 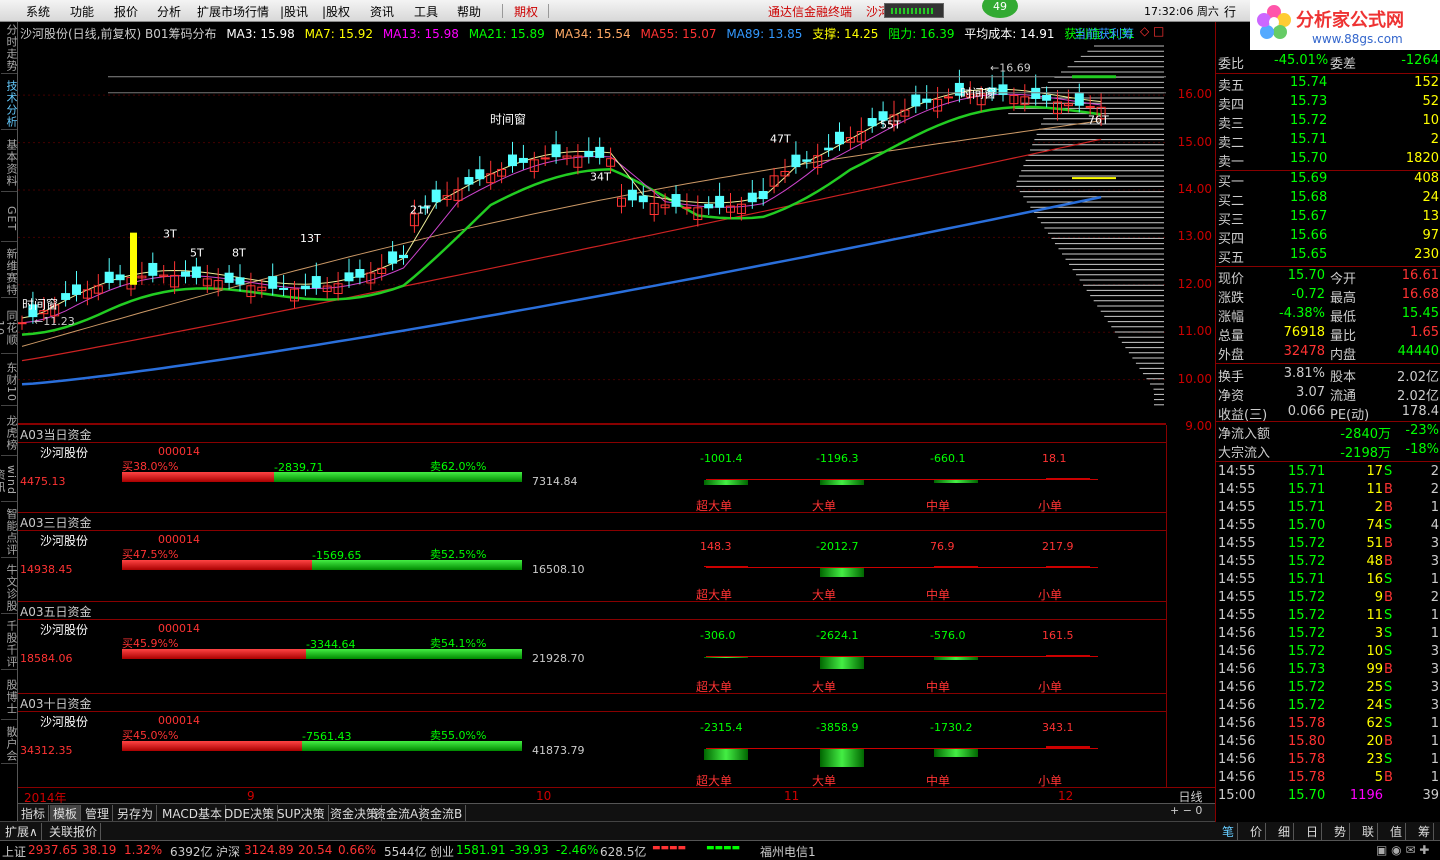 I want to click on right-tab-2: 细, so click(x=1285, y=831).